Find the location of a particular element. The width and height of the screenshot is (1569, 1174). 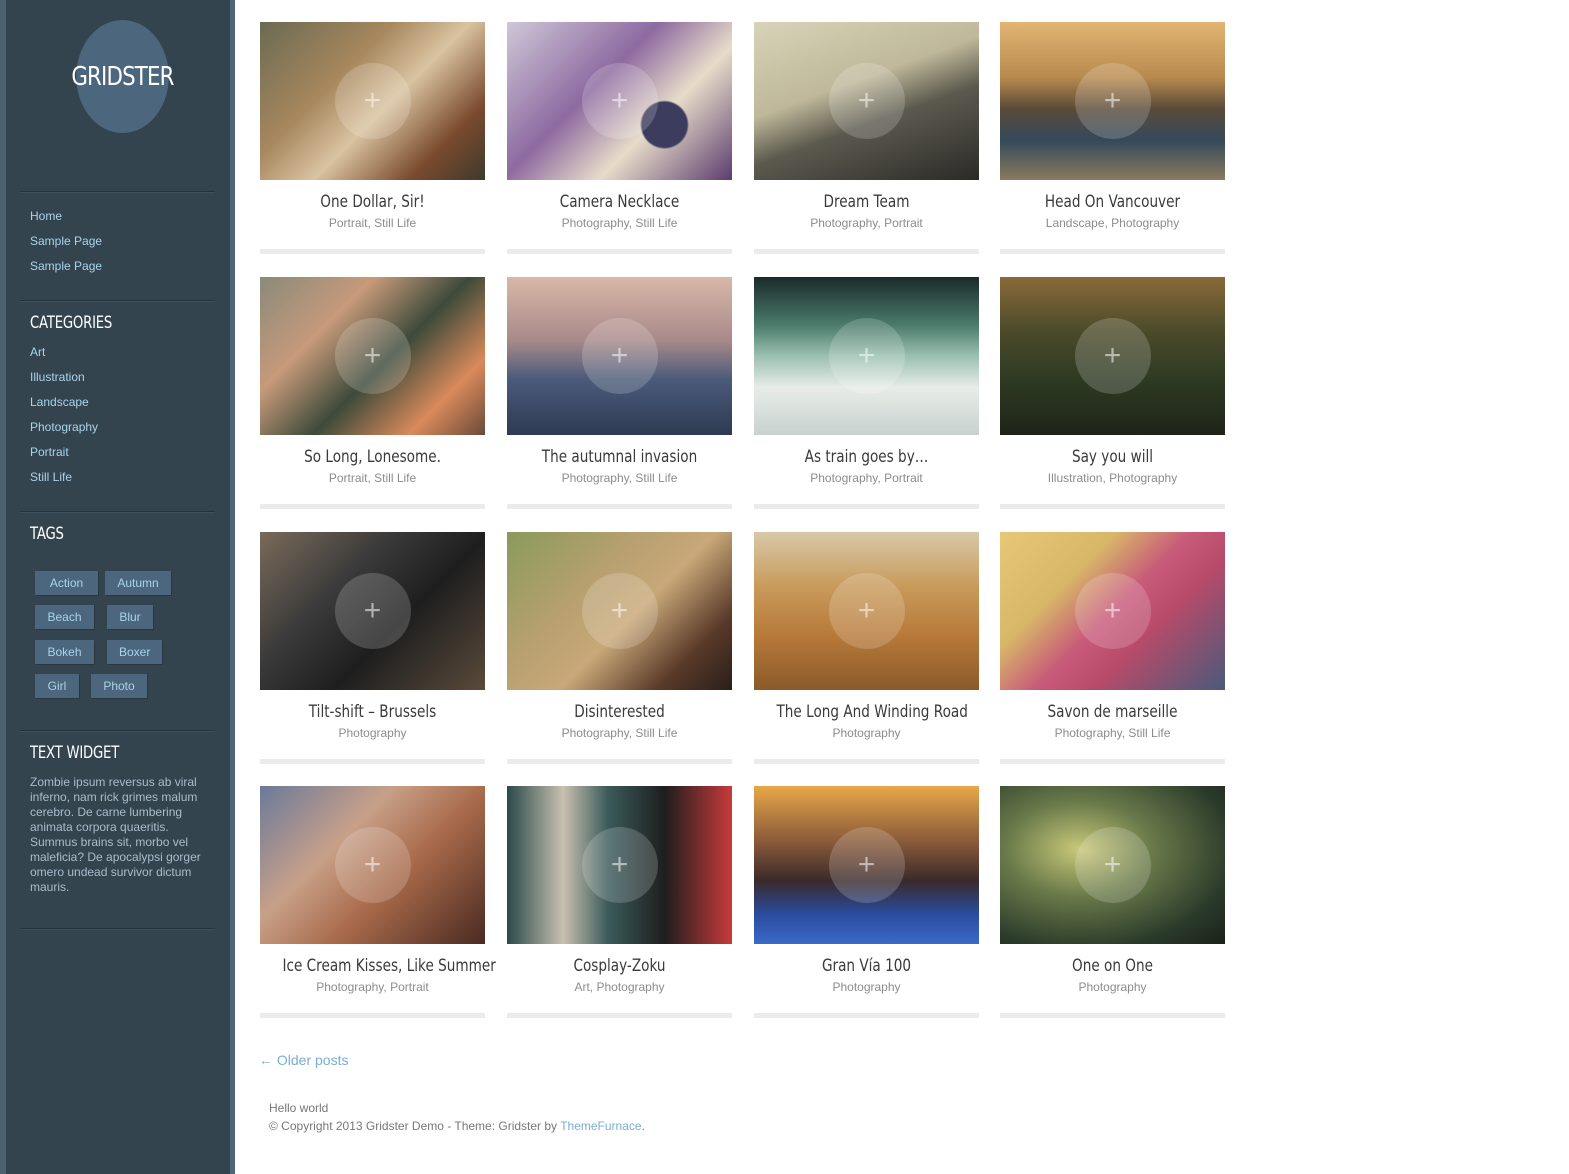

post-title: Savon de marseille is located at coordinates (1113, 712).